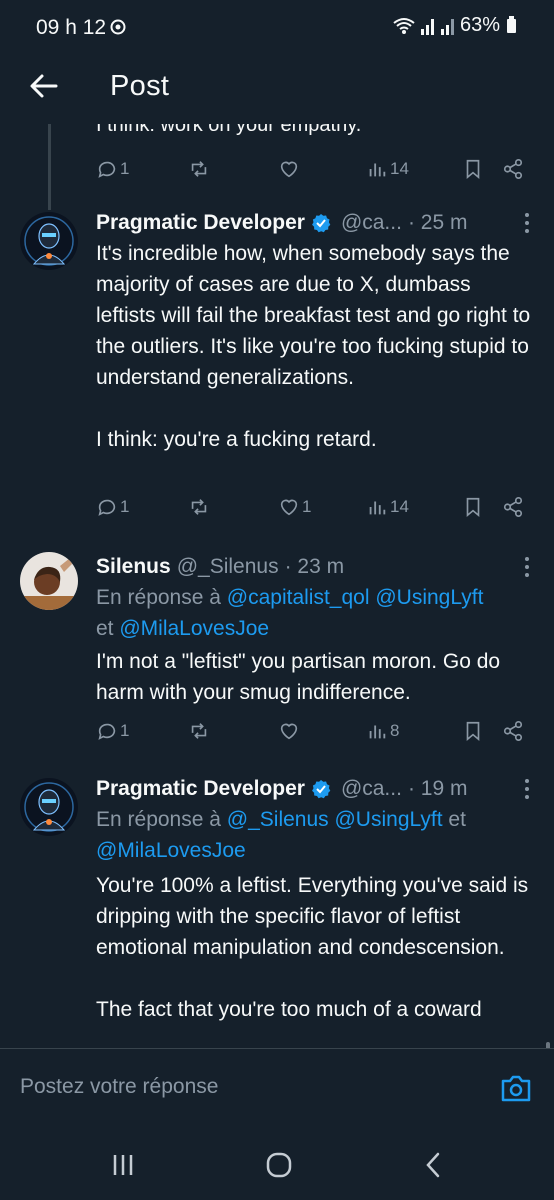 This screenshot has width=554, height=1200. What do you see at coordinates (71, 27) in the screenshot?
I see `status-time: 09 h 12` at bounding box center [71, 27].